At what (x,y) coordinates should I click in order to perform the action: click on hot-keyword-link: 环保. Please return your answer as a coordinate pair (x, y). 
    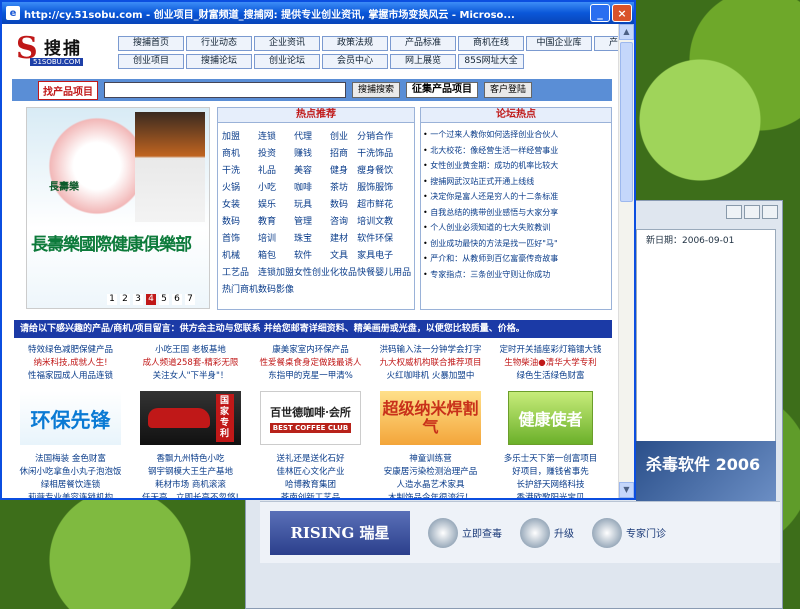
    Looking at the image, I should click on (393, 237).